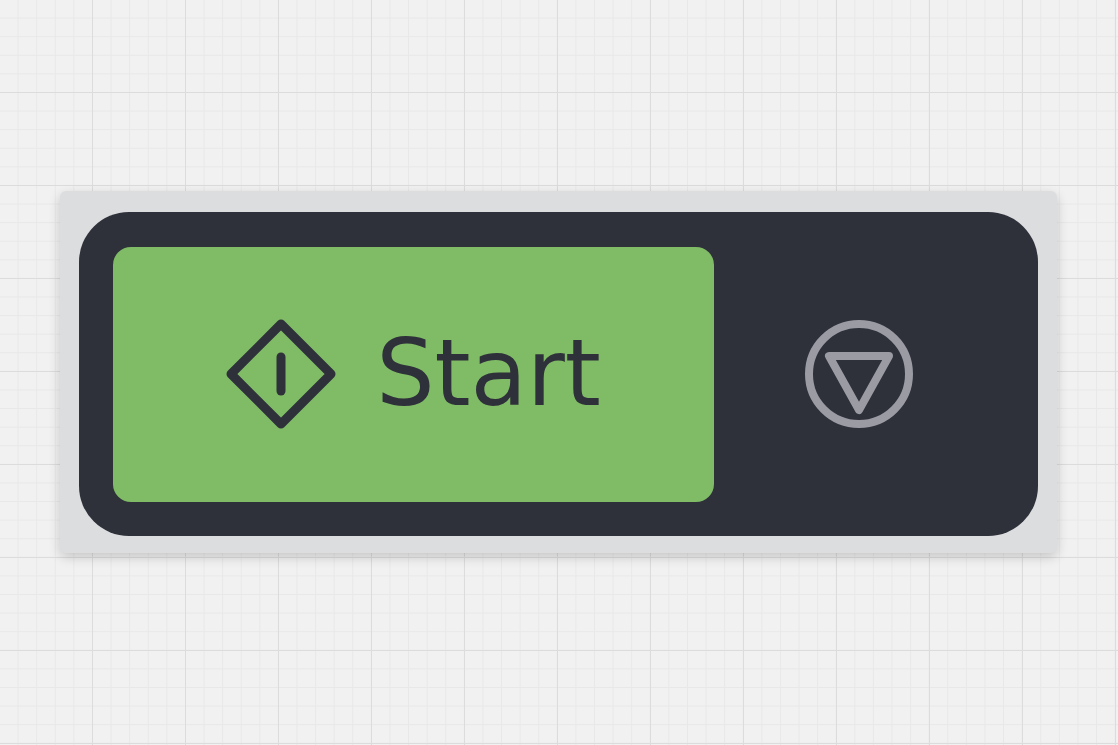 This screenshot has height=745, width=1118. I want to click on triangle-circle-icon, so click(859, 374).